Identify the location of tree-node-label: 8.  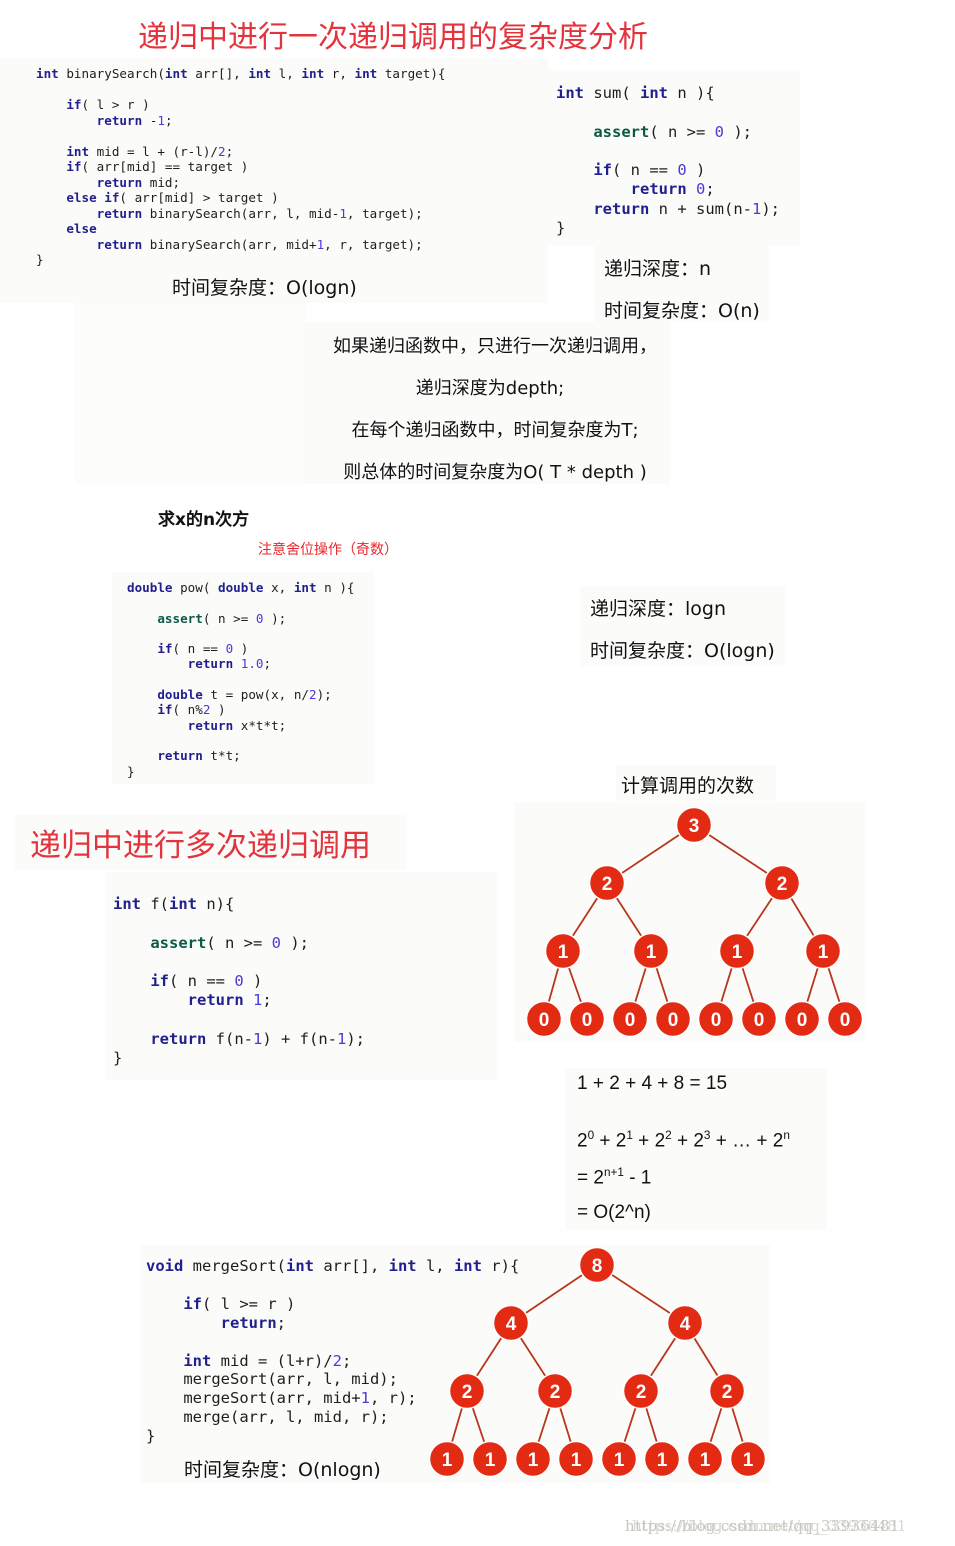
(597, 1266).